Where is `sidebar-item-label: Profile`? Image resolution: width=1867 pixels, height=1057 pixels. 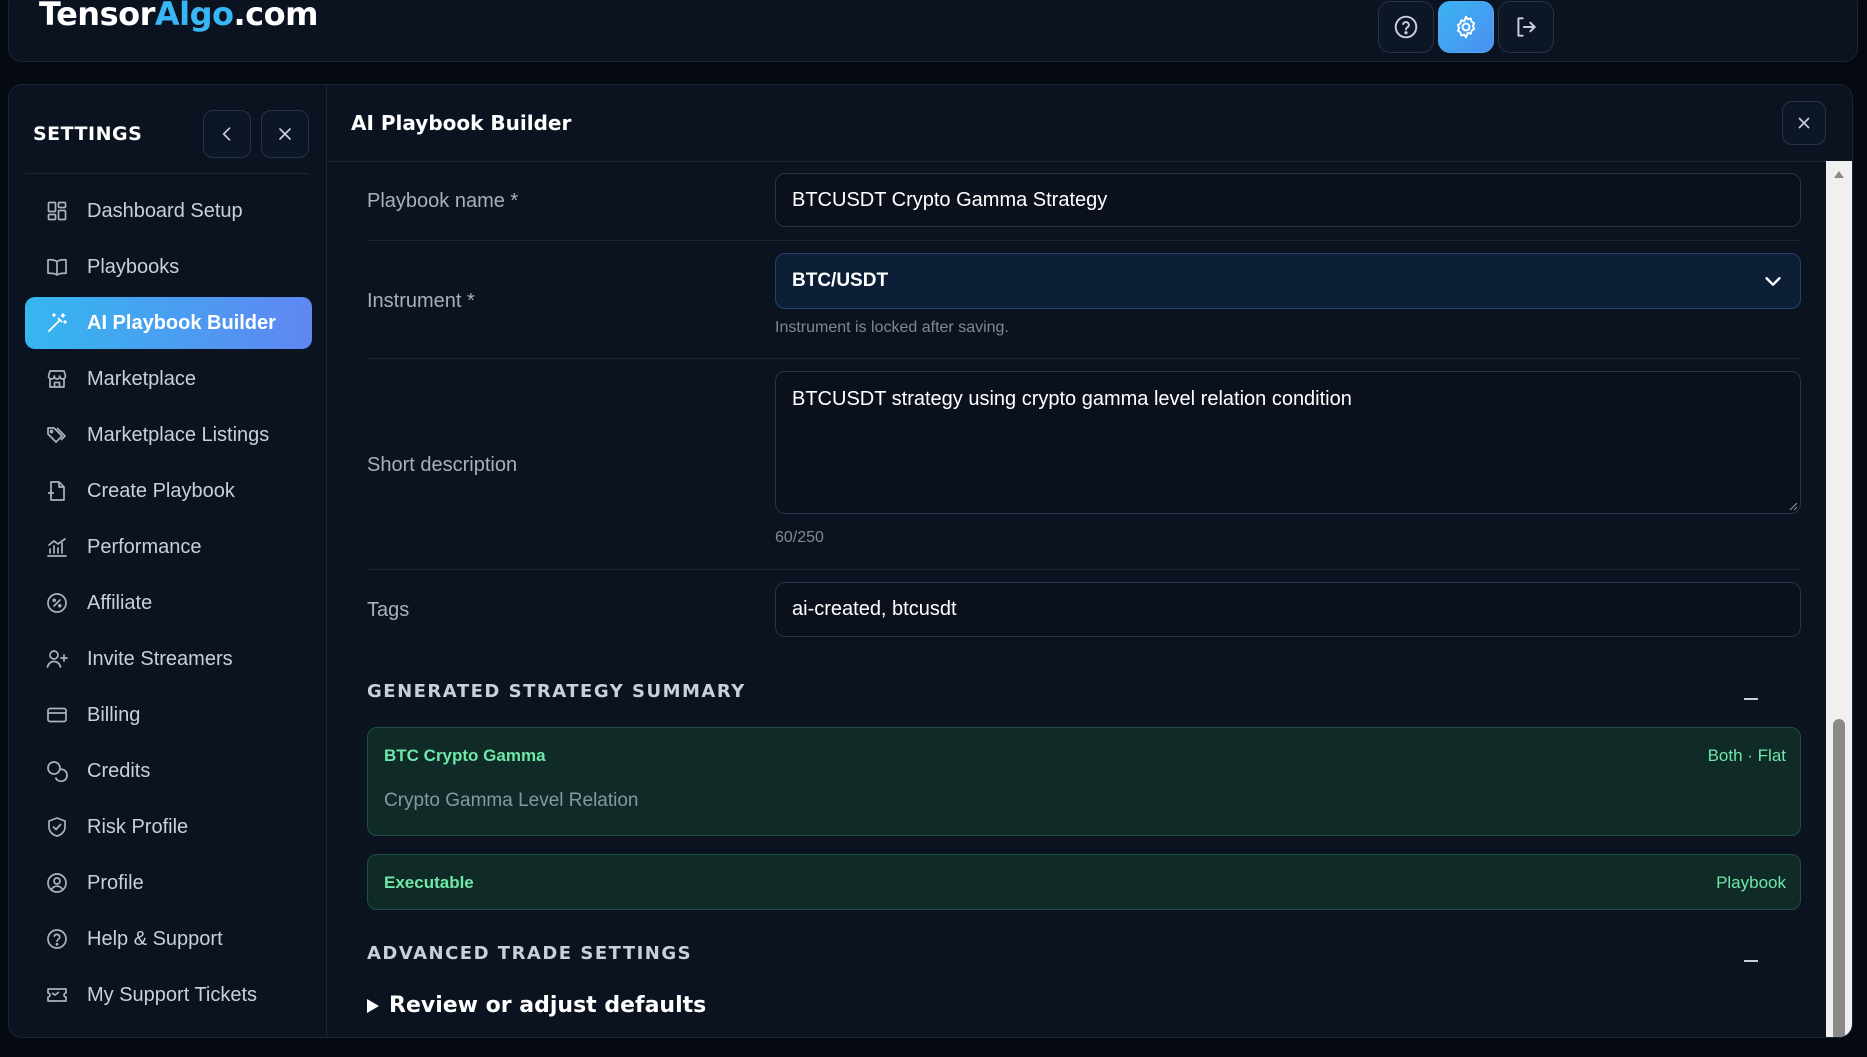 sidebar-item-label: Profile is located at coordinates (115, 882).